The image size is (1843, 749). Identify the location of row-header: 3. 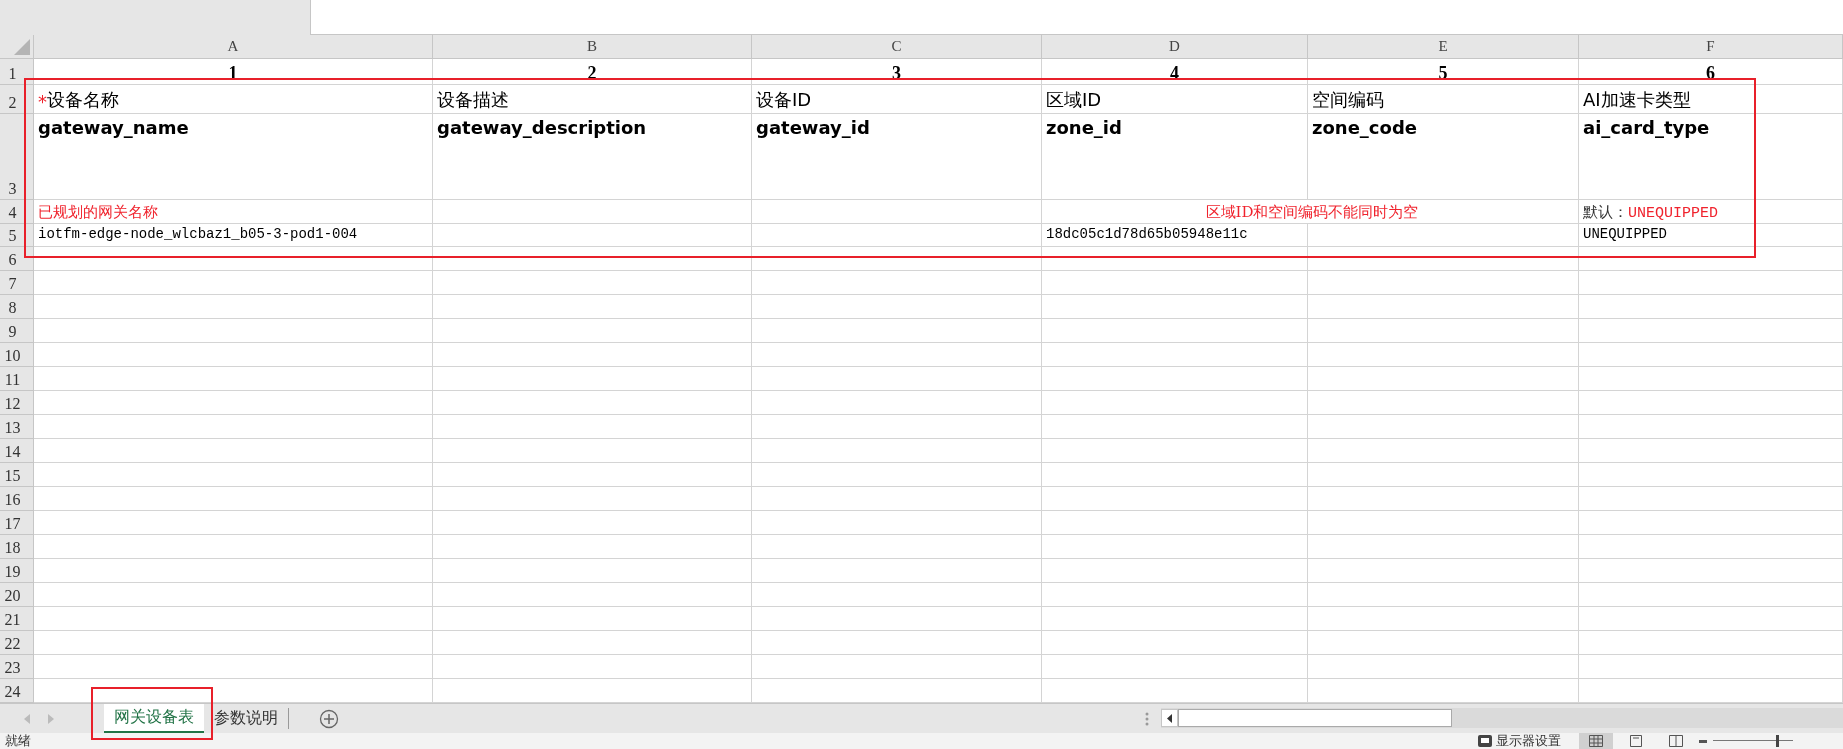
(17, 157).